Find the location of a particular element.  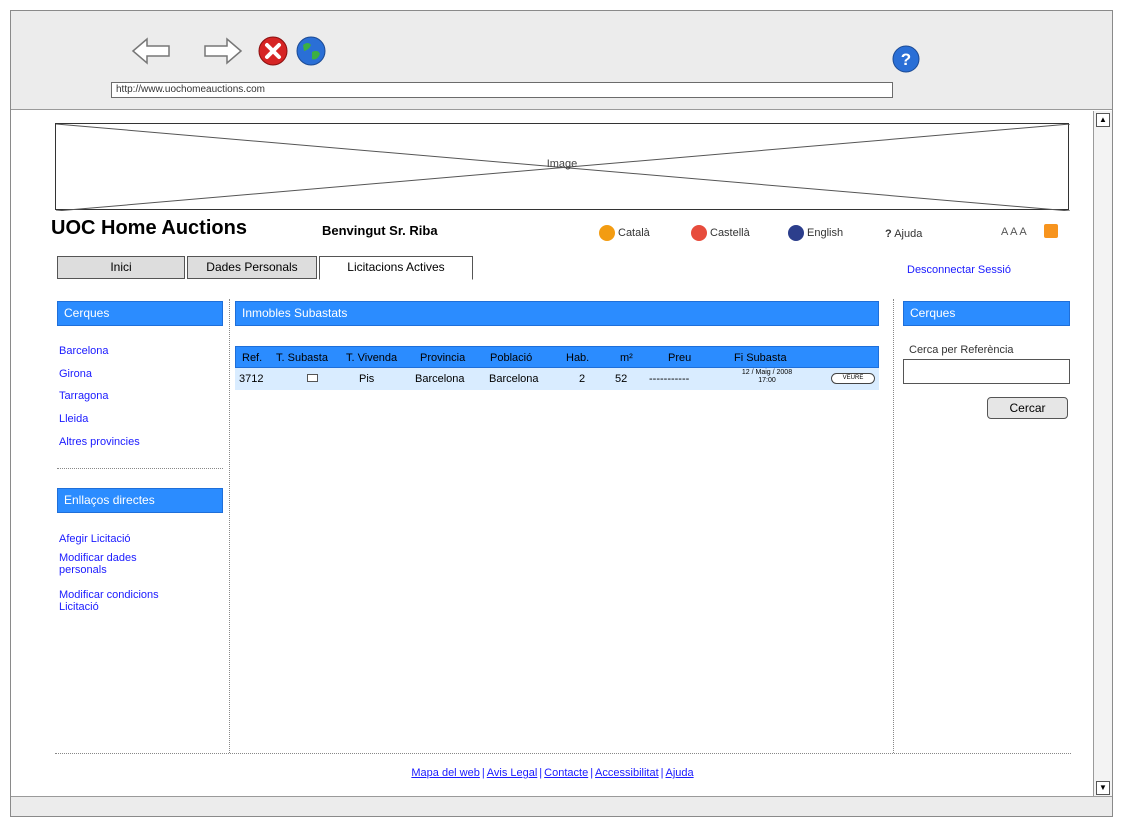

direct-links-heading: Enllaços directes is located at coordinates (140, 500).